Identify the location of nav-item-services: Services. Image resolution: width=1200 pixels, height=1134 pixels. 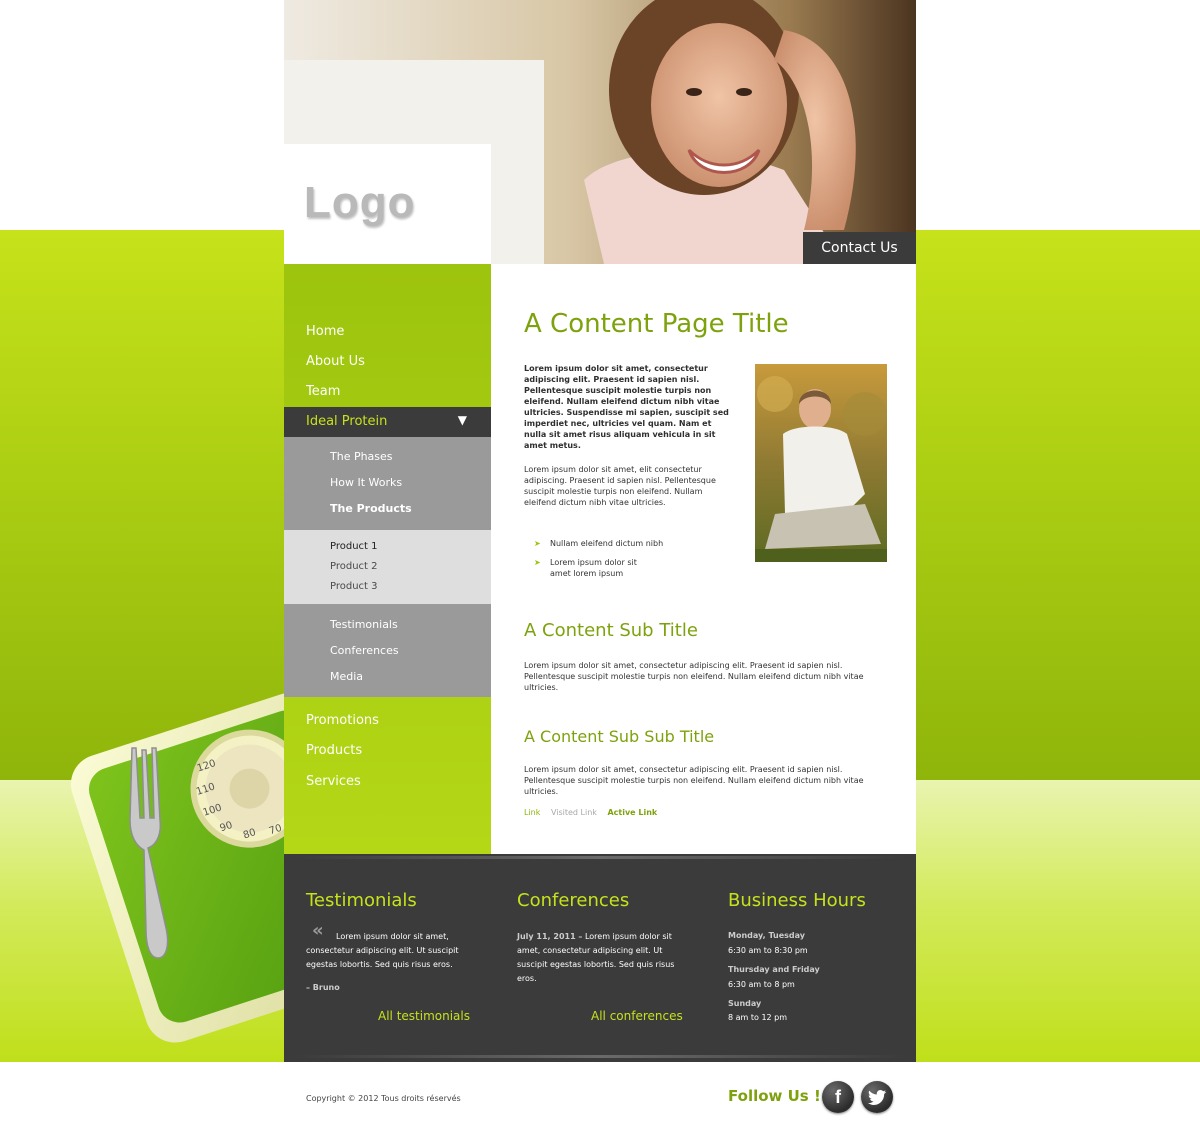
(333, 781).